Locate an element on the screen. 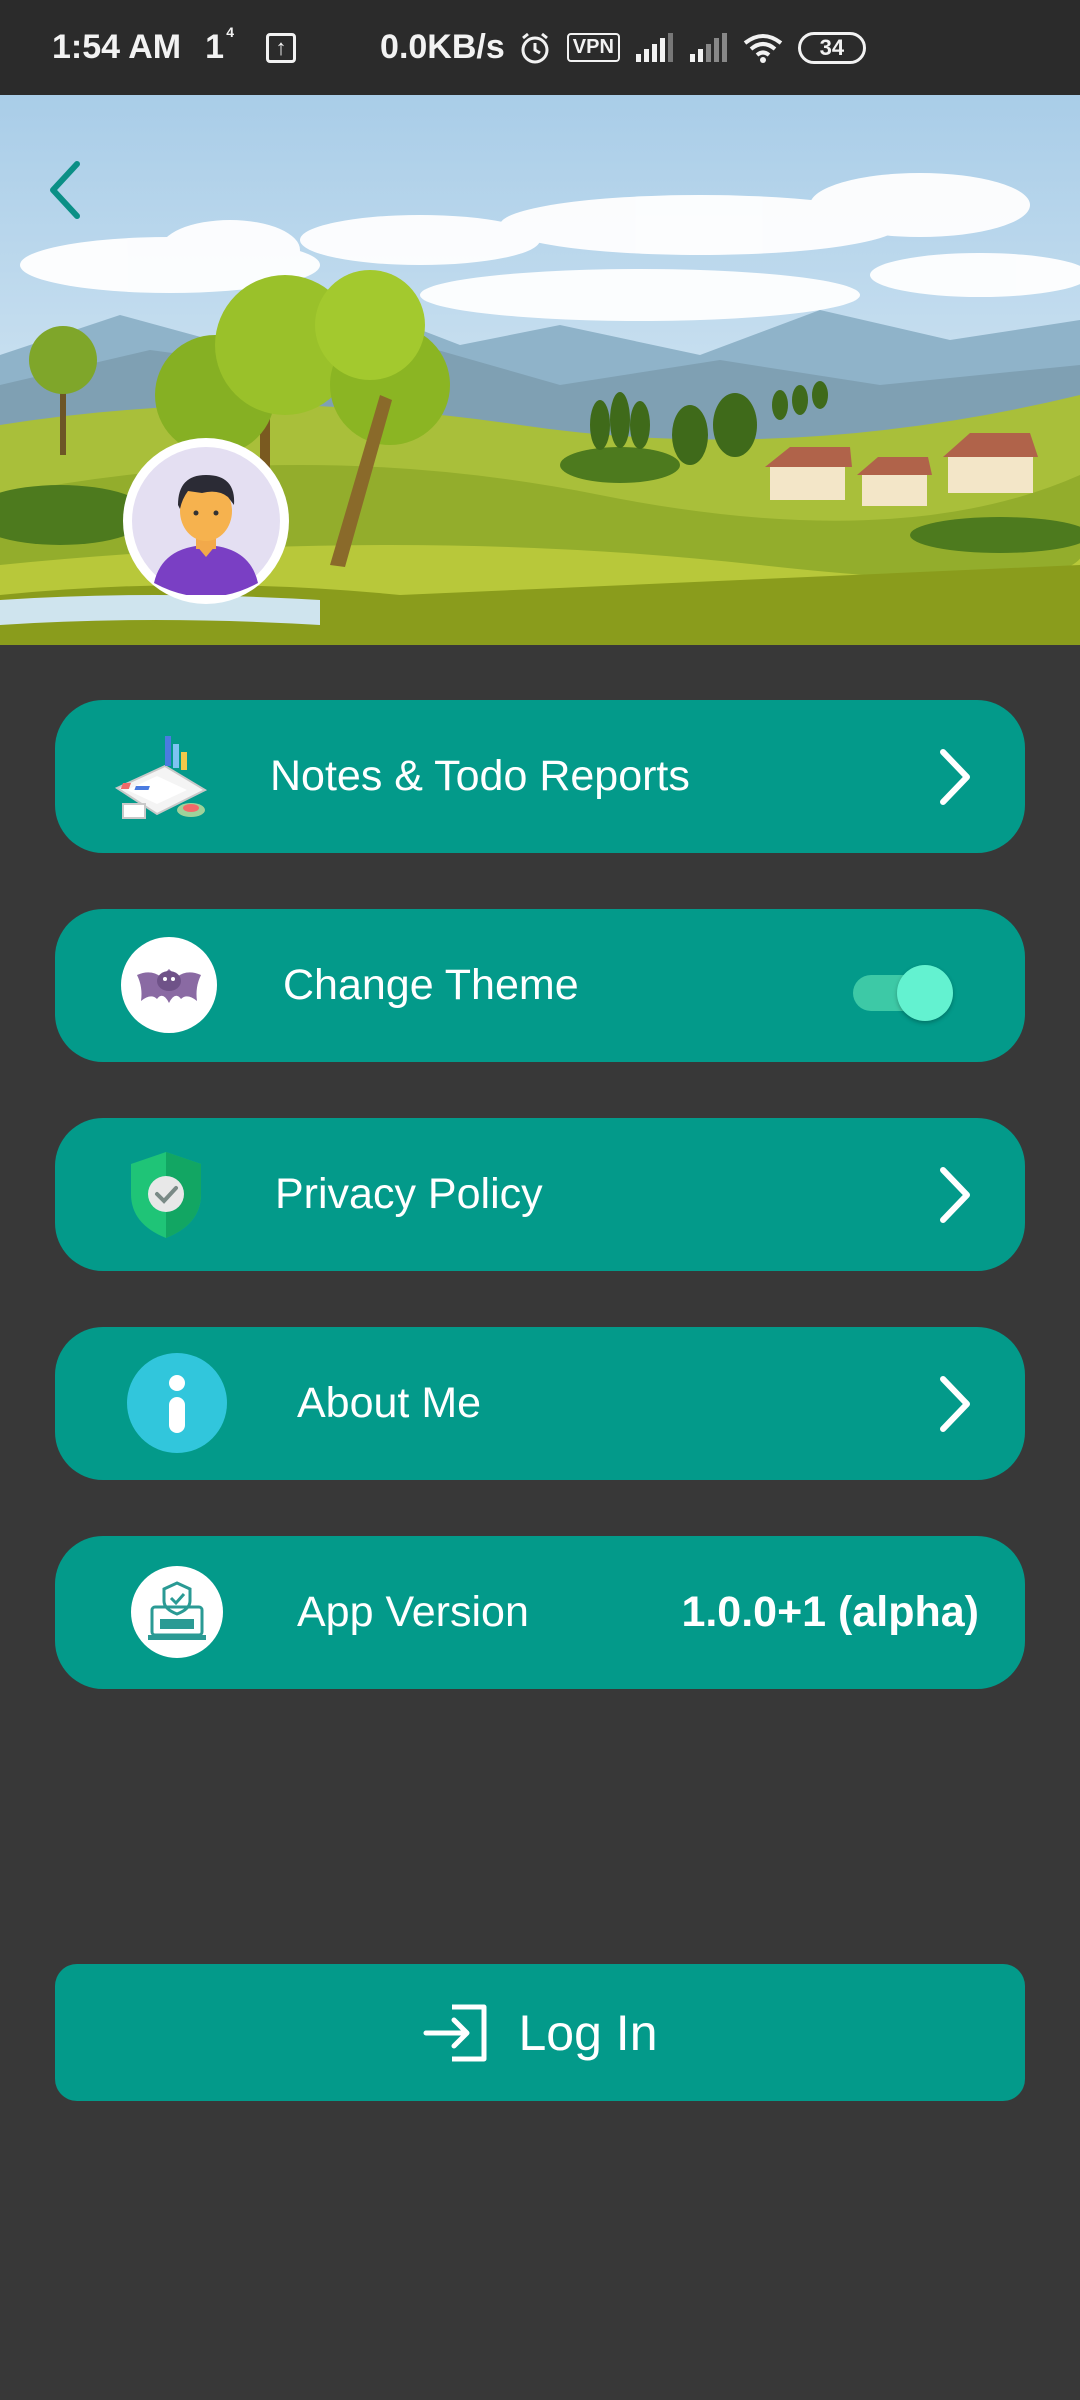 Image resolution: width=1080 pixels, height=2400 pixels. version-value: 1.0.0+1 (alpha) is located at coordinates (830, 1612).